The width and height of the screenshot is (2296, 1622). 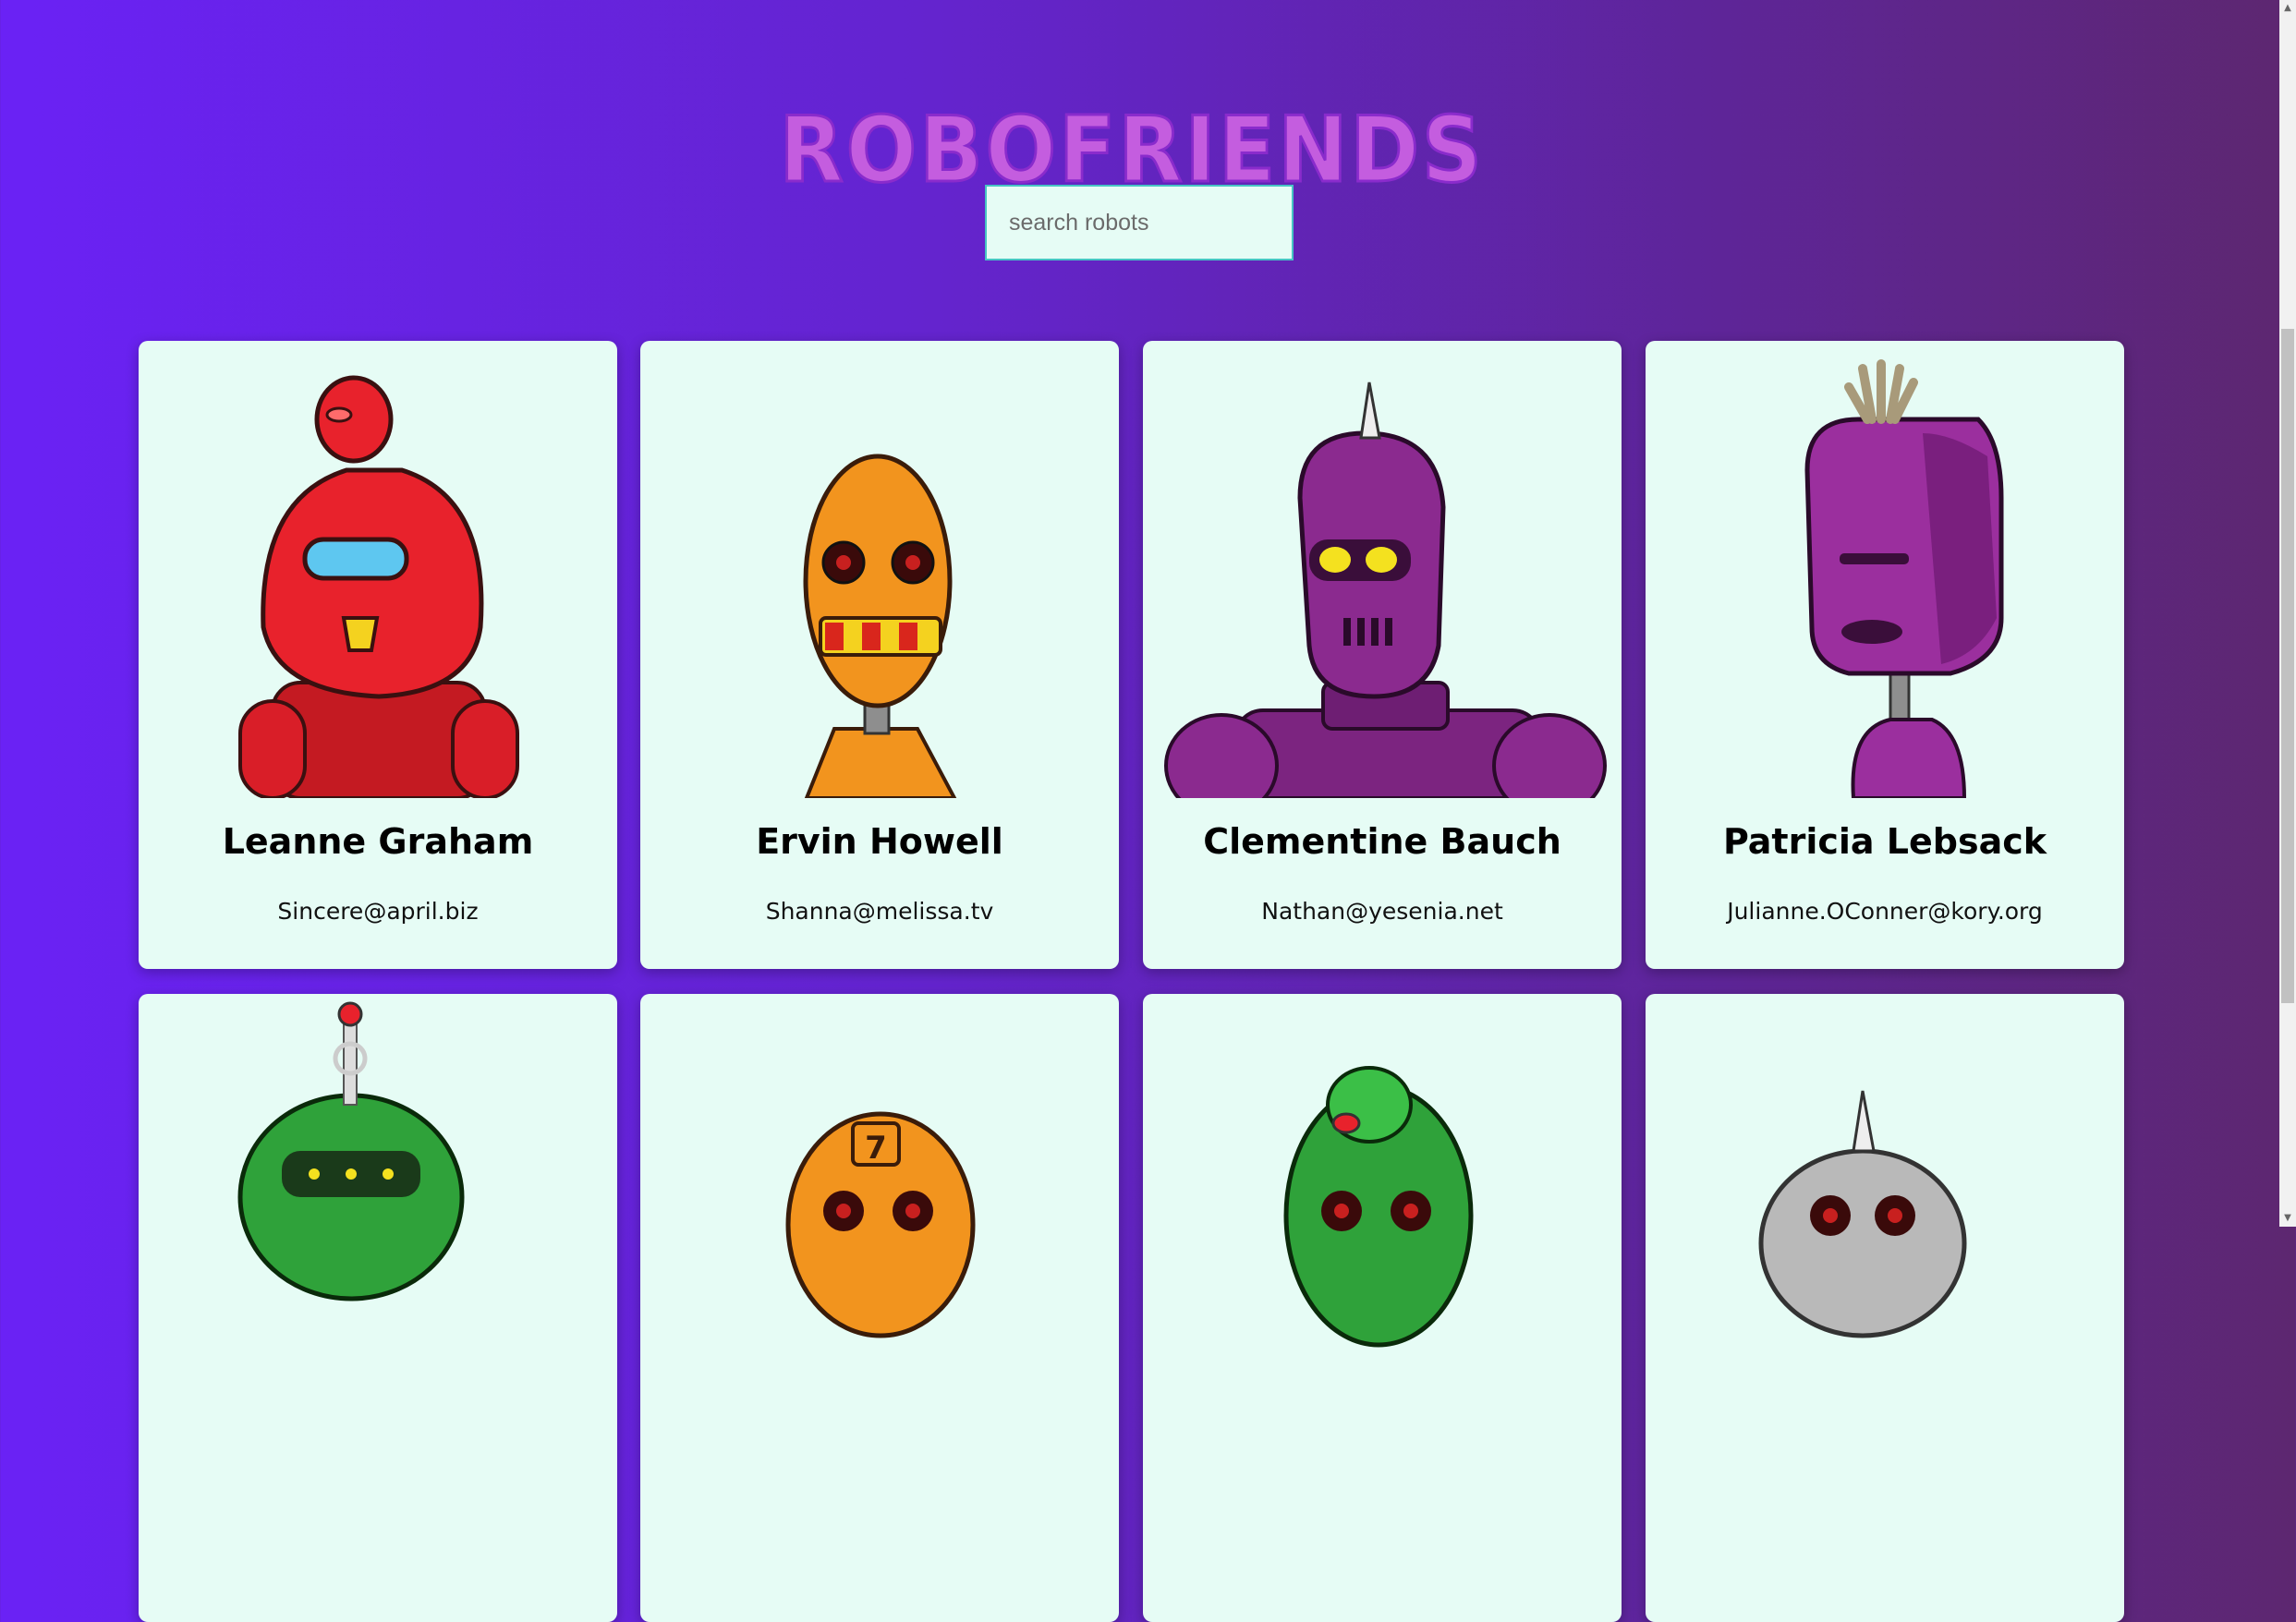 I want to click on scrollbar: ▲ ▼, so click(x=2287, y=613).